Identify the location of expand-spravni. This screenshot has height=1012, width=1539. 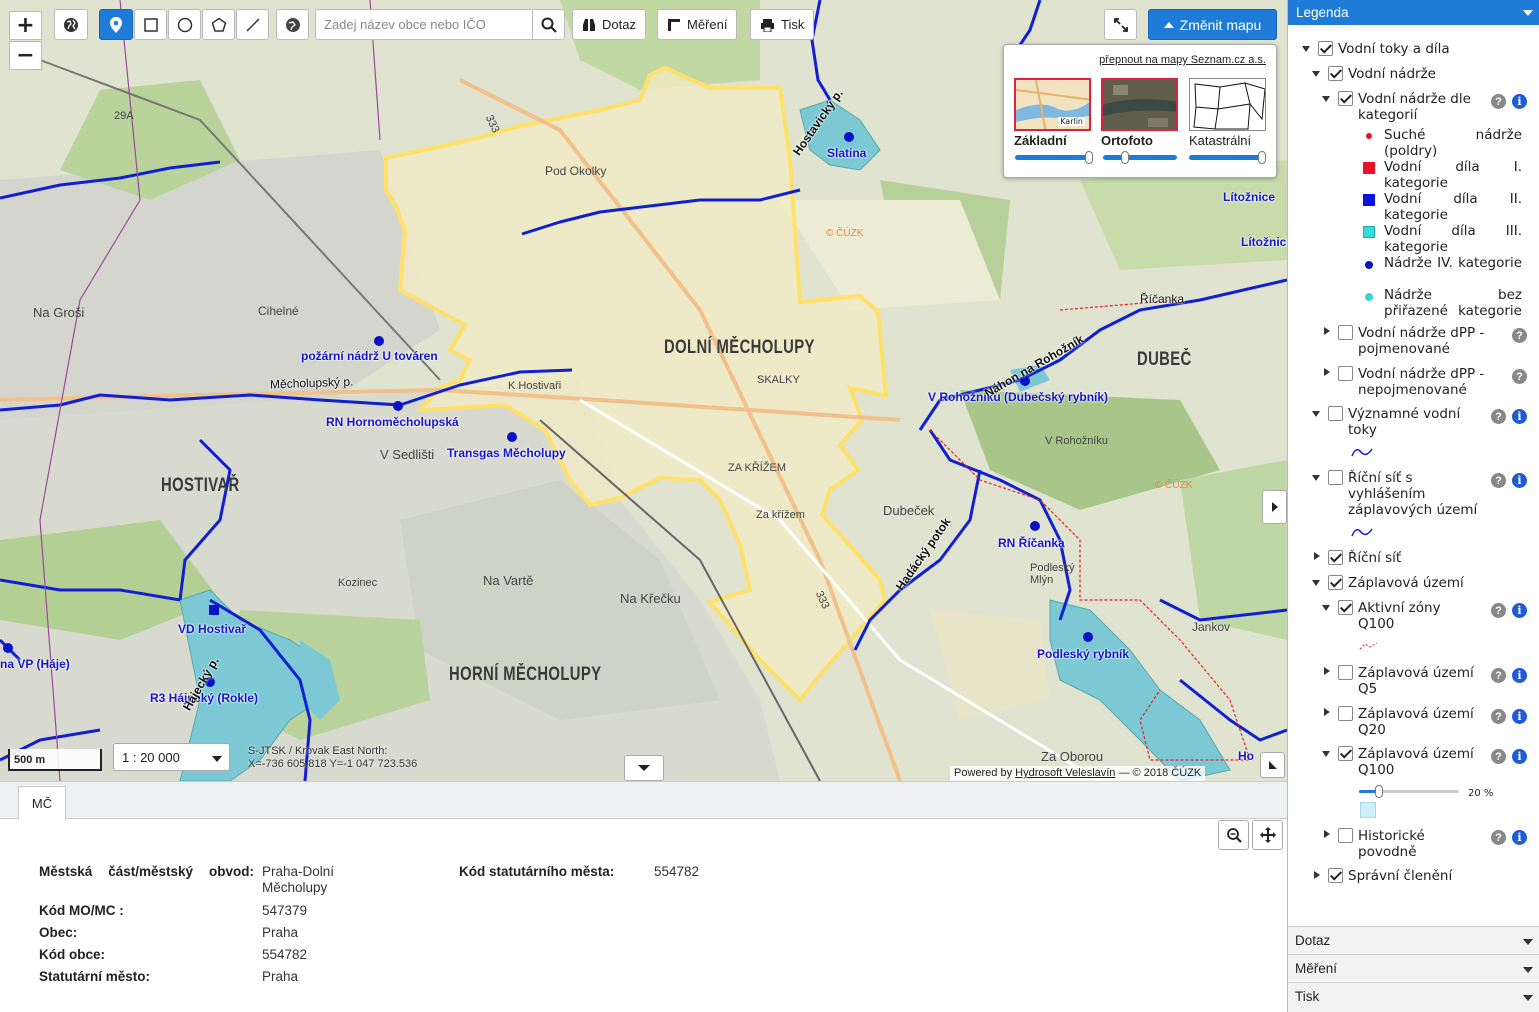
(1317, 875).